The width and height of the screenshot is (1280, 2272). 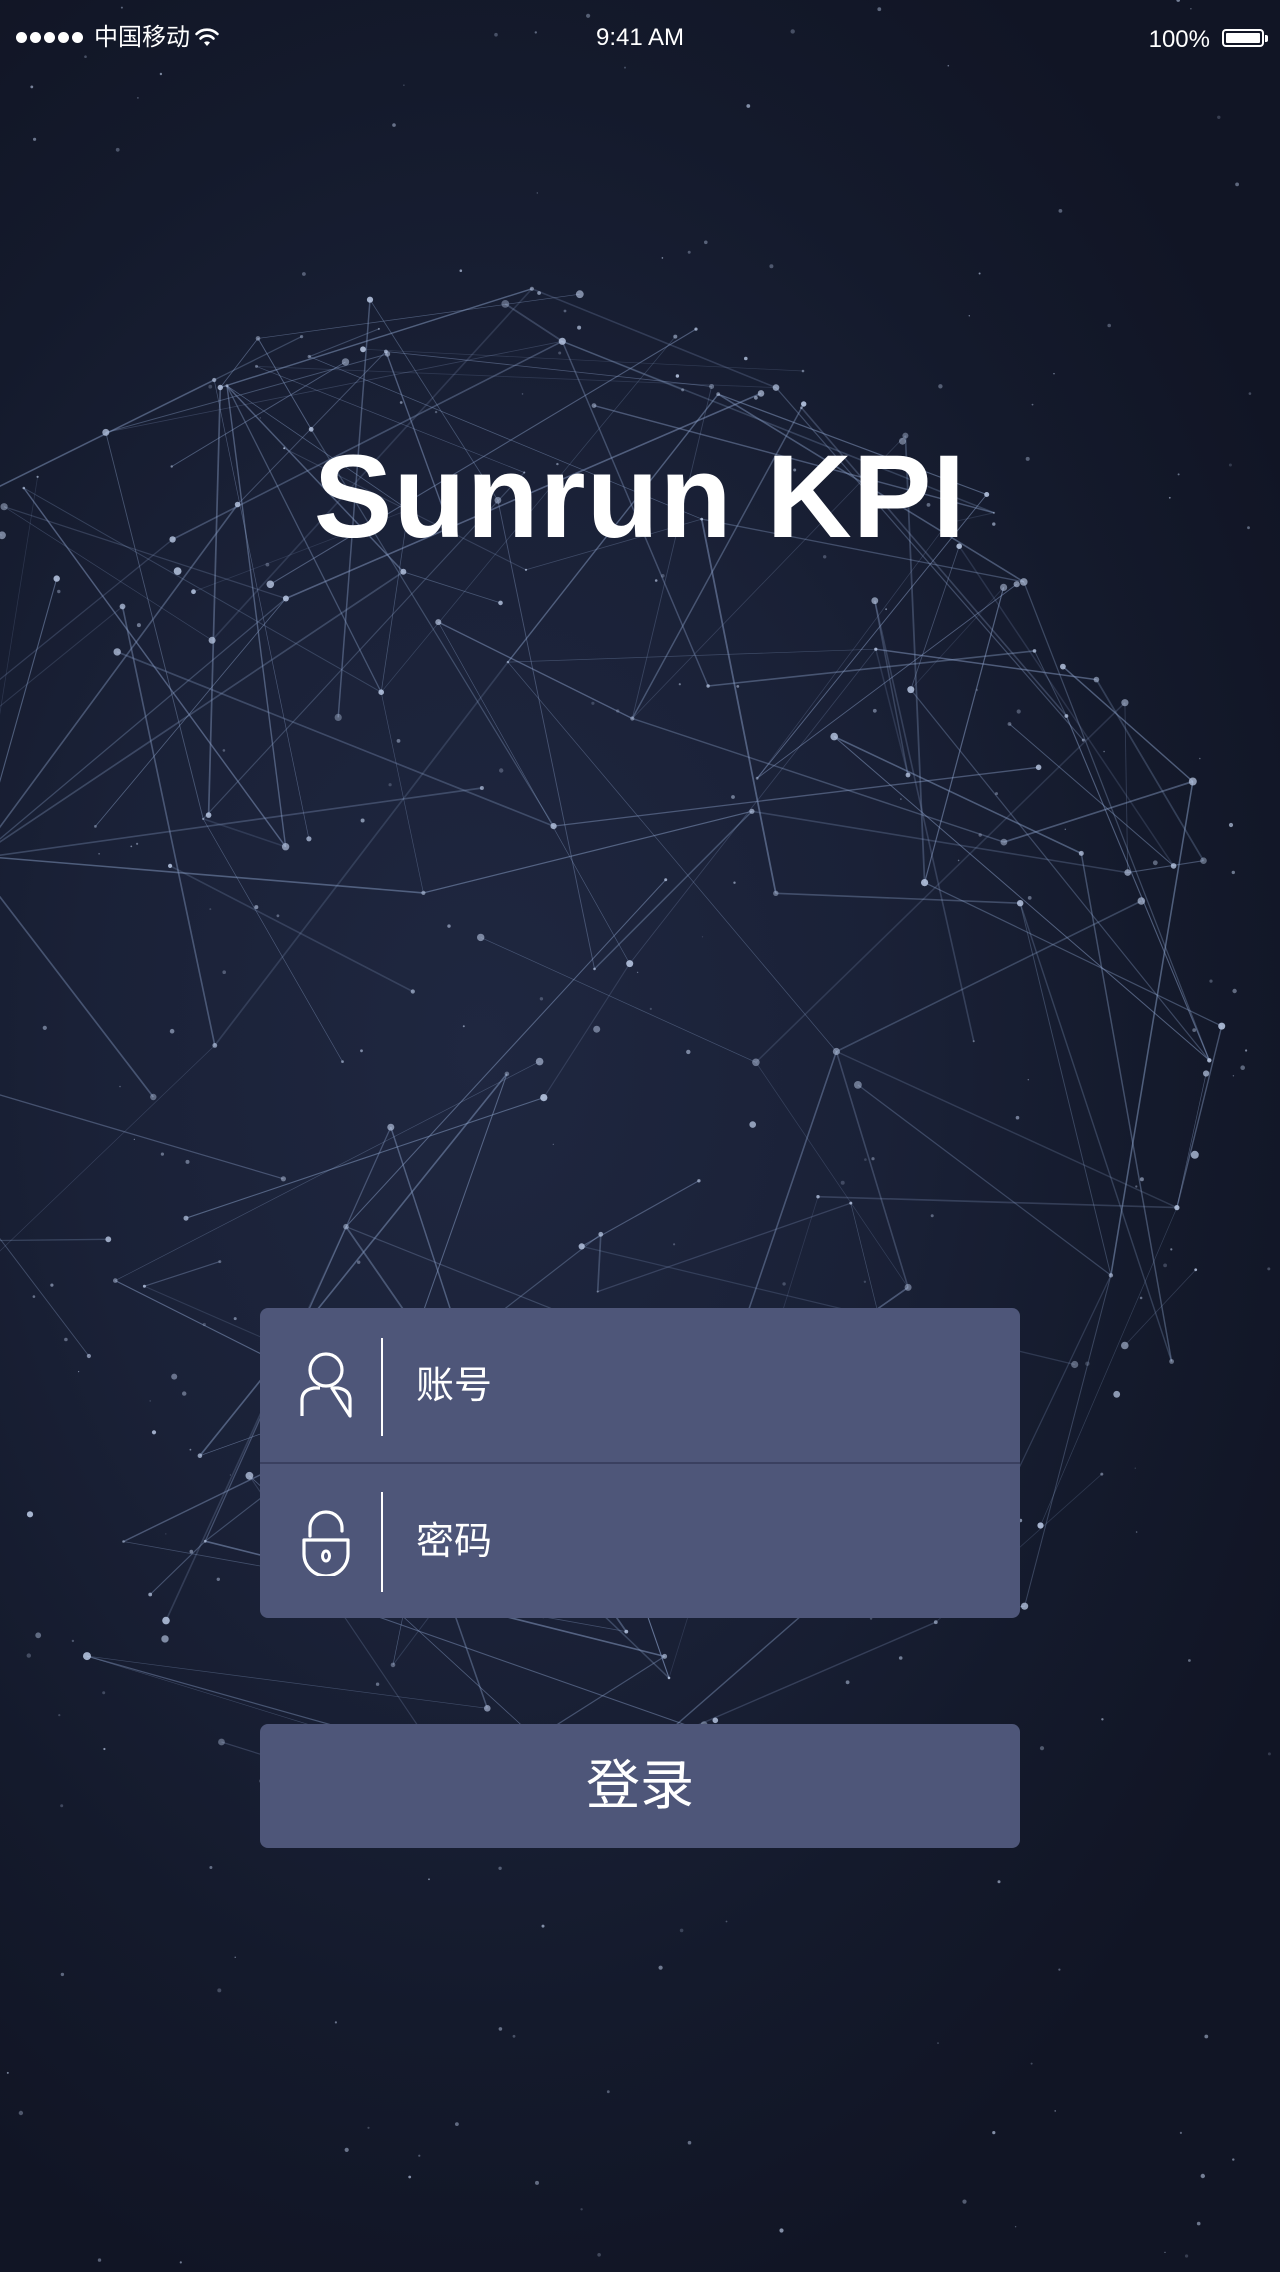 I want to click on status-time: 9:41 AM, so click(x=640, y=37).